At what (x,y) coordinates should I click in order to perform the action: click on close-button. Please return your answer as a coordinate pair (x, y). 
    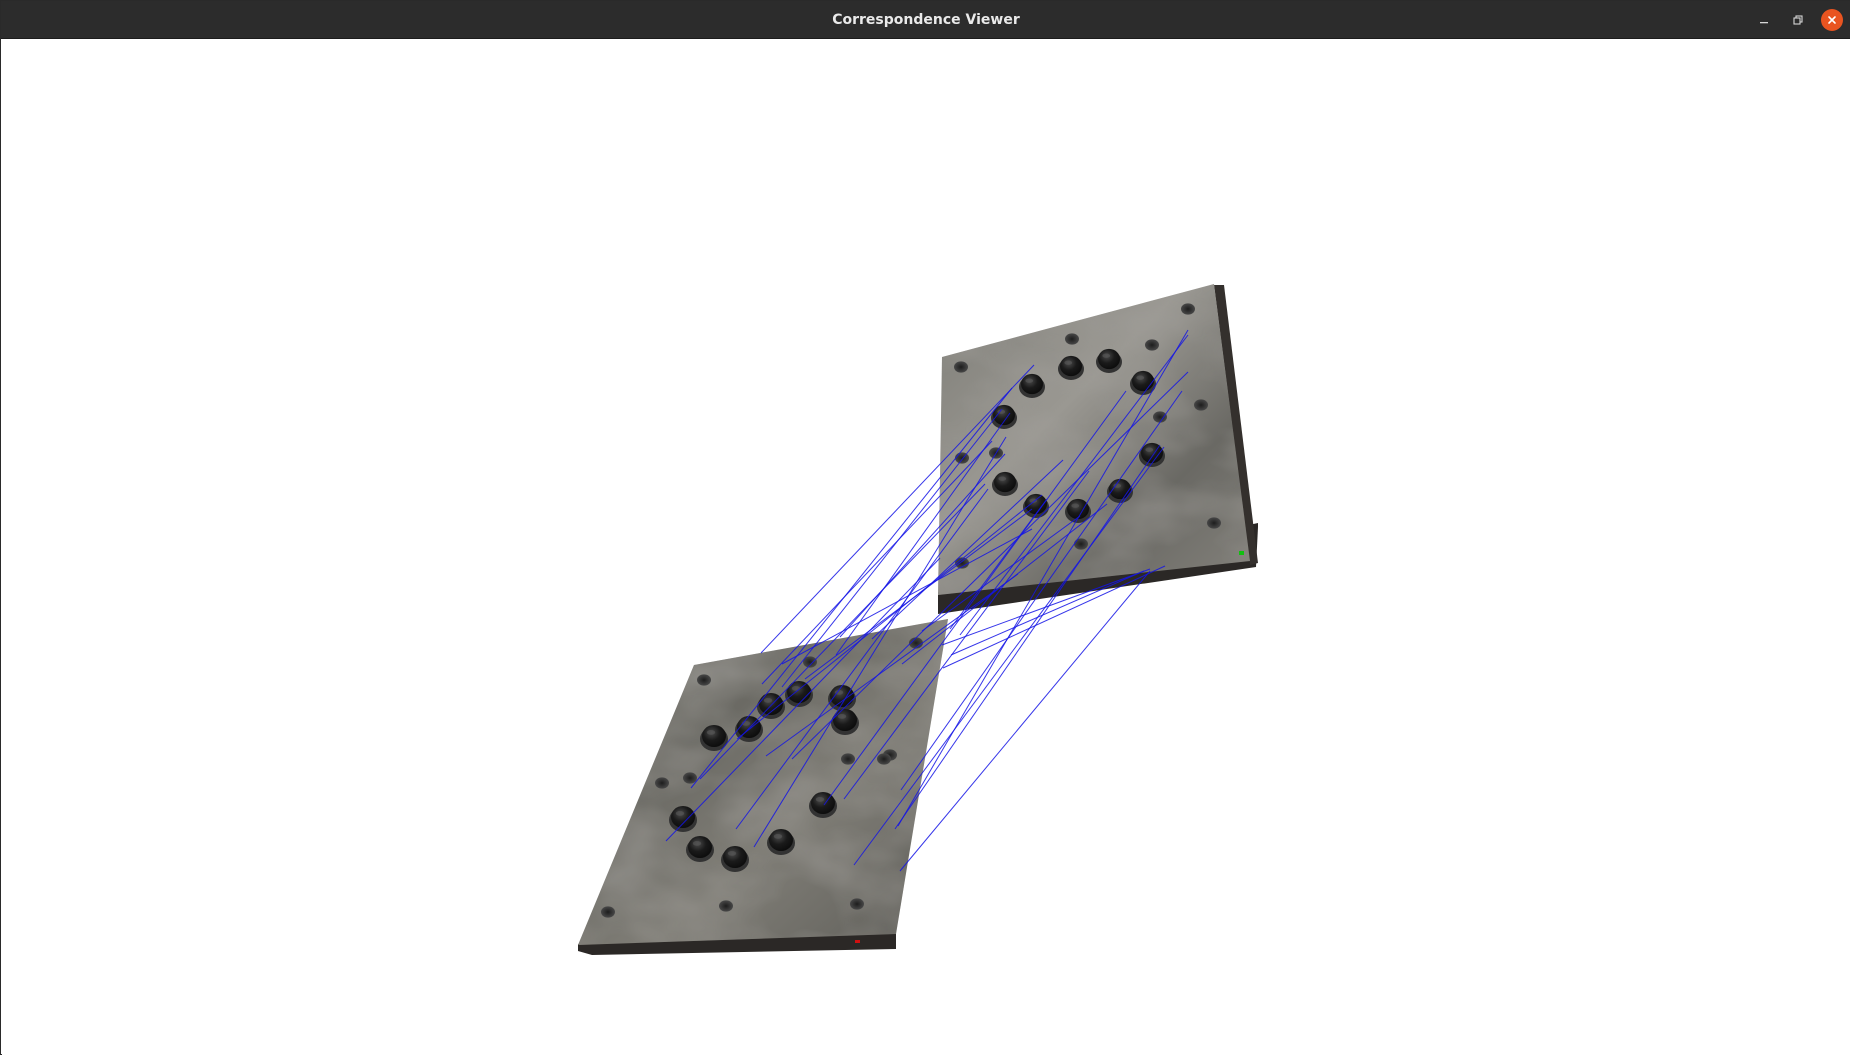
    Looking at the image, I should click on (1832, 20).